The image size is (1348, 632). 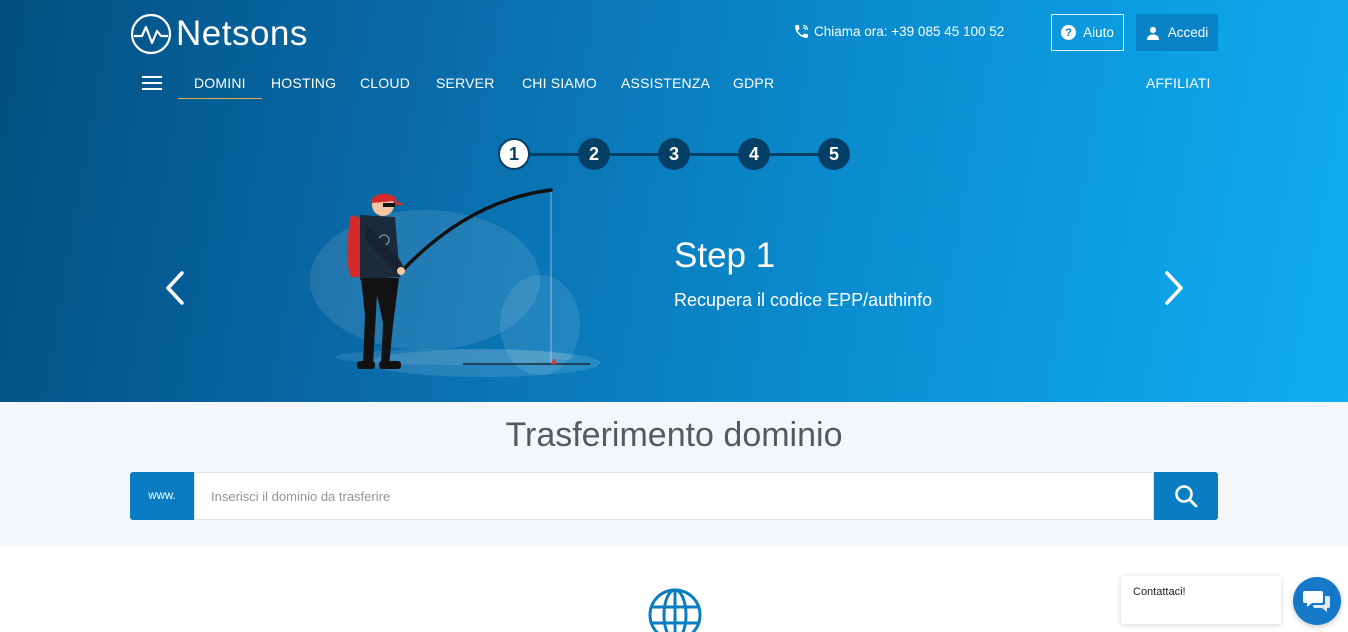 I want to click on carousel-prev, so click(x=175, y=288).